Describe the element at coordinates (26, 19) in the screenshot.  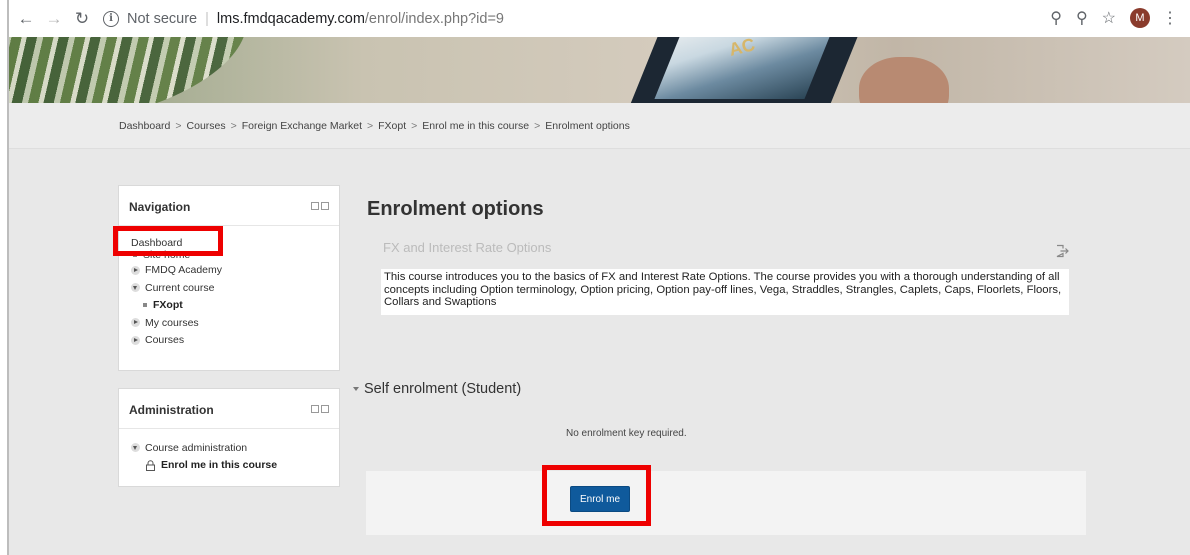
I see `back-arrow-icon: ←` at that location.